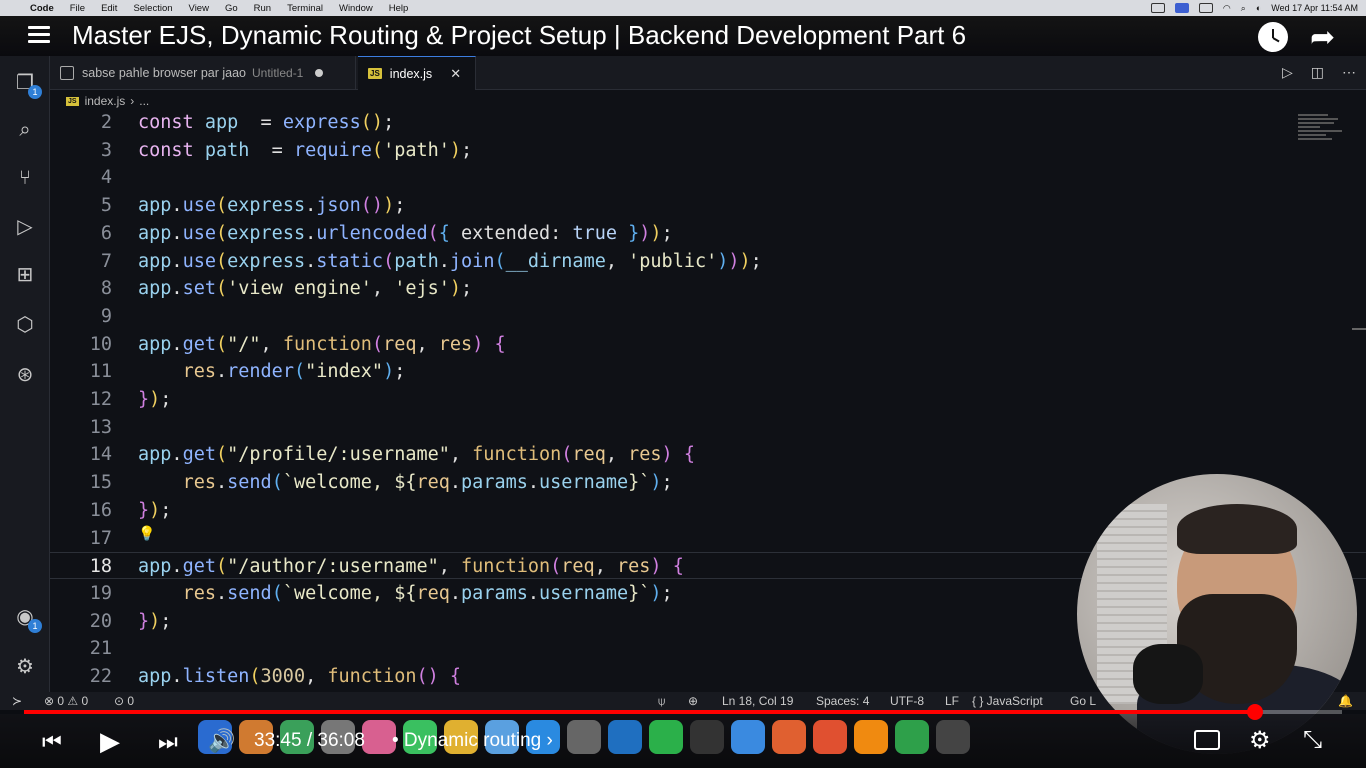 The height and width of the screenshot is (768, 1366). Describe the element at coordinates (789, 737) in the screenshot. I see `design-app-icon` at that location.